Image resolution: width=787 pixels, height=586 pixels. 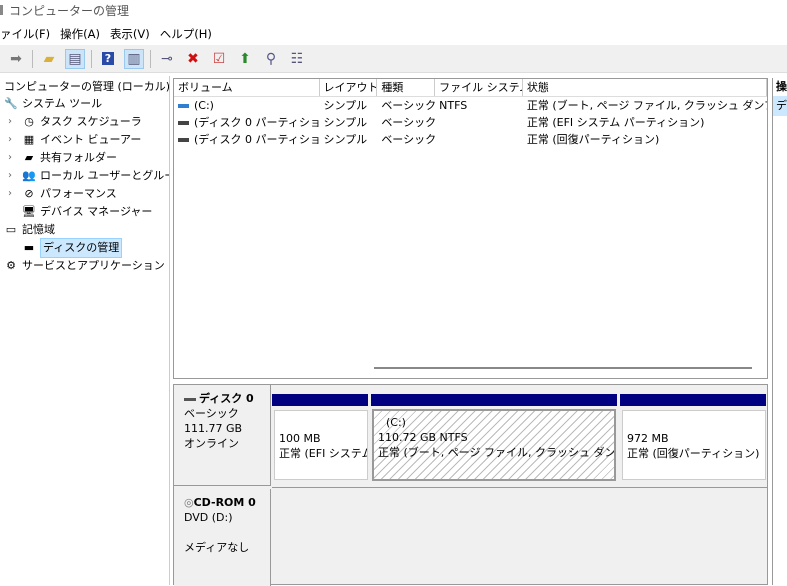 What do you see at coordinates (224, 502) in the screenshot?
I see `cdrom-name: CD-ROM 0` at bounding box center [224, 502].